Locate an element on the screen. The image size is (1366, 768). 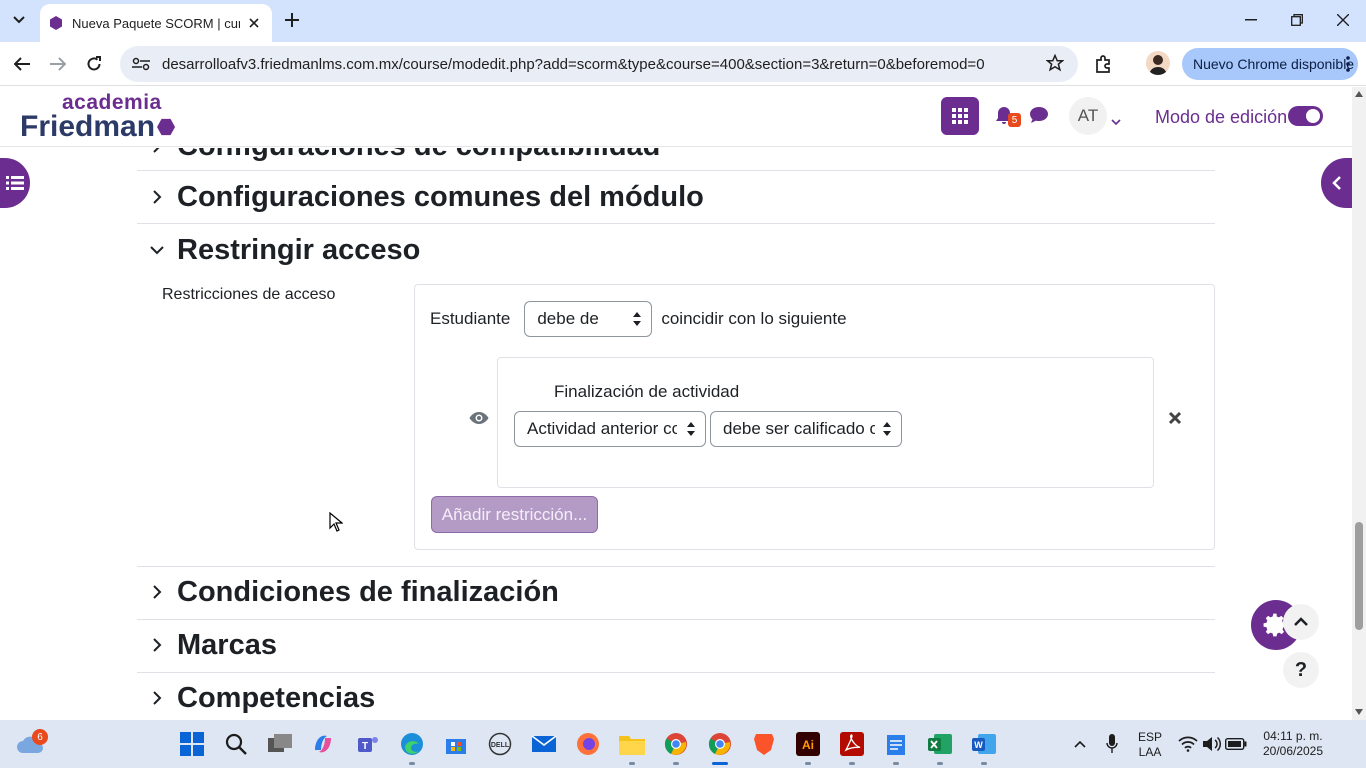
task-view-icon is located at coordinates (280, 744).